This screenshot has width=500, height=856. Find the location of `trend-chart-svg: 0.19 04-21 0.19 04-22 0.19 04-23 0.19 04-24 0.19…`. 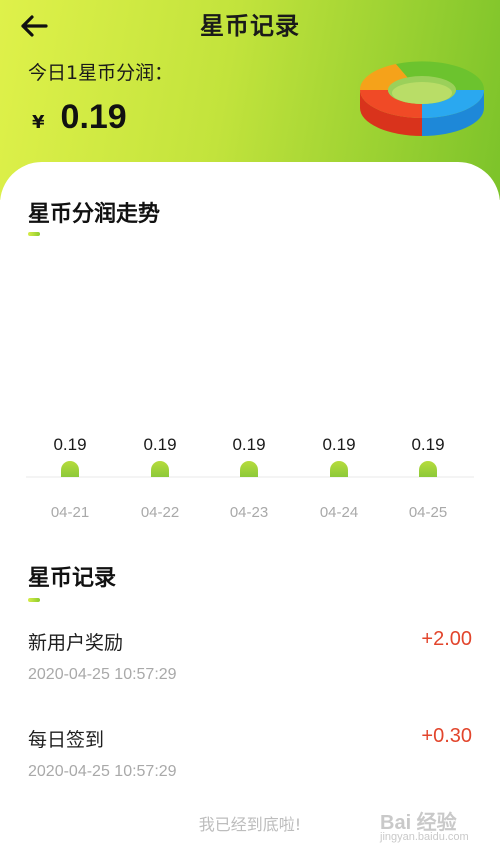

trend-chart-svg: 0.19 04-21 0.19 04-22 0.19 04-23 0.19 04-24 0.19… is located at coordinates (250, 478).